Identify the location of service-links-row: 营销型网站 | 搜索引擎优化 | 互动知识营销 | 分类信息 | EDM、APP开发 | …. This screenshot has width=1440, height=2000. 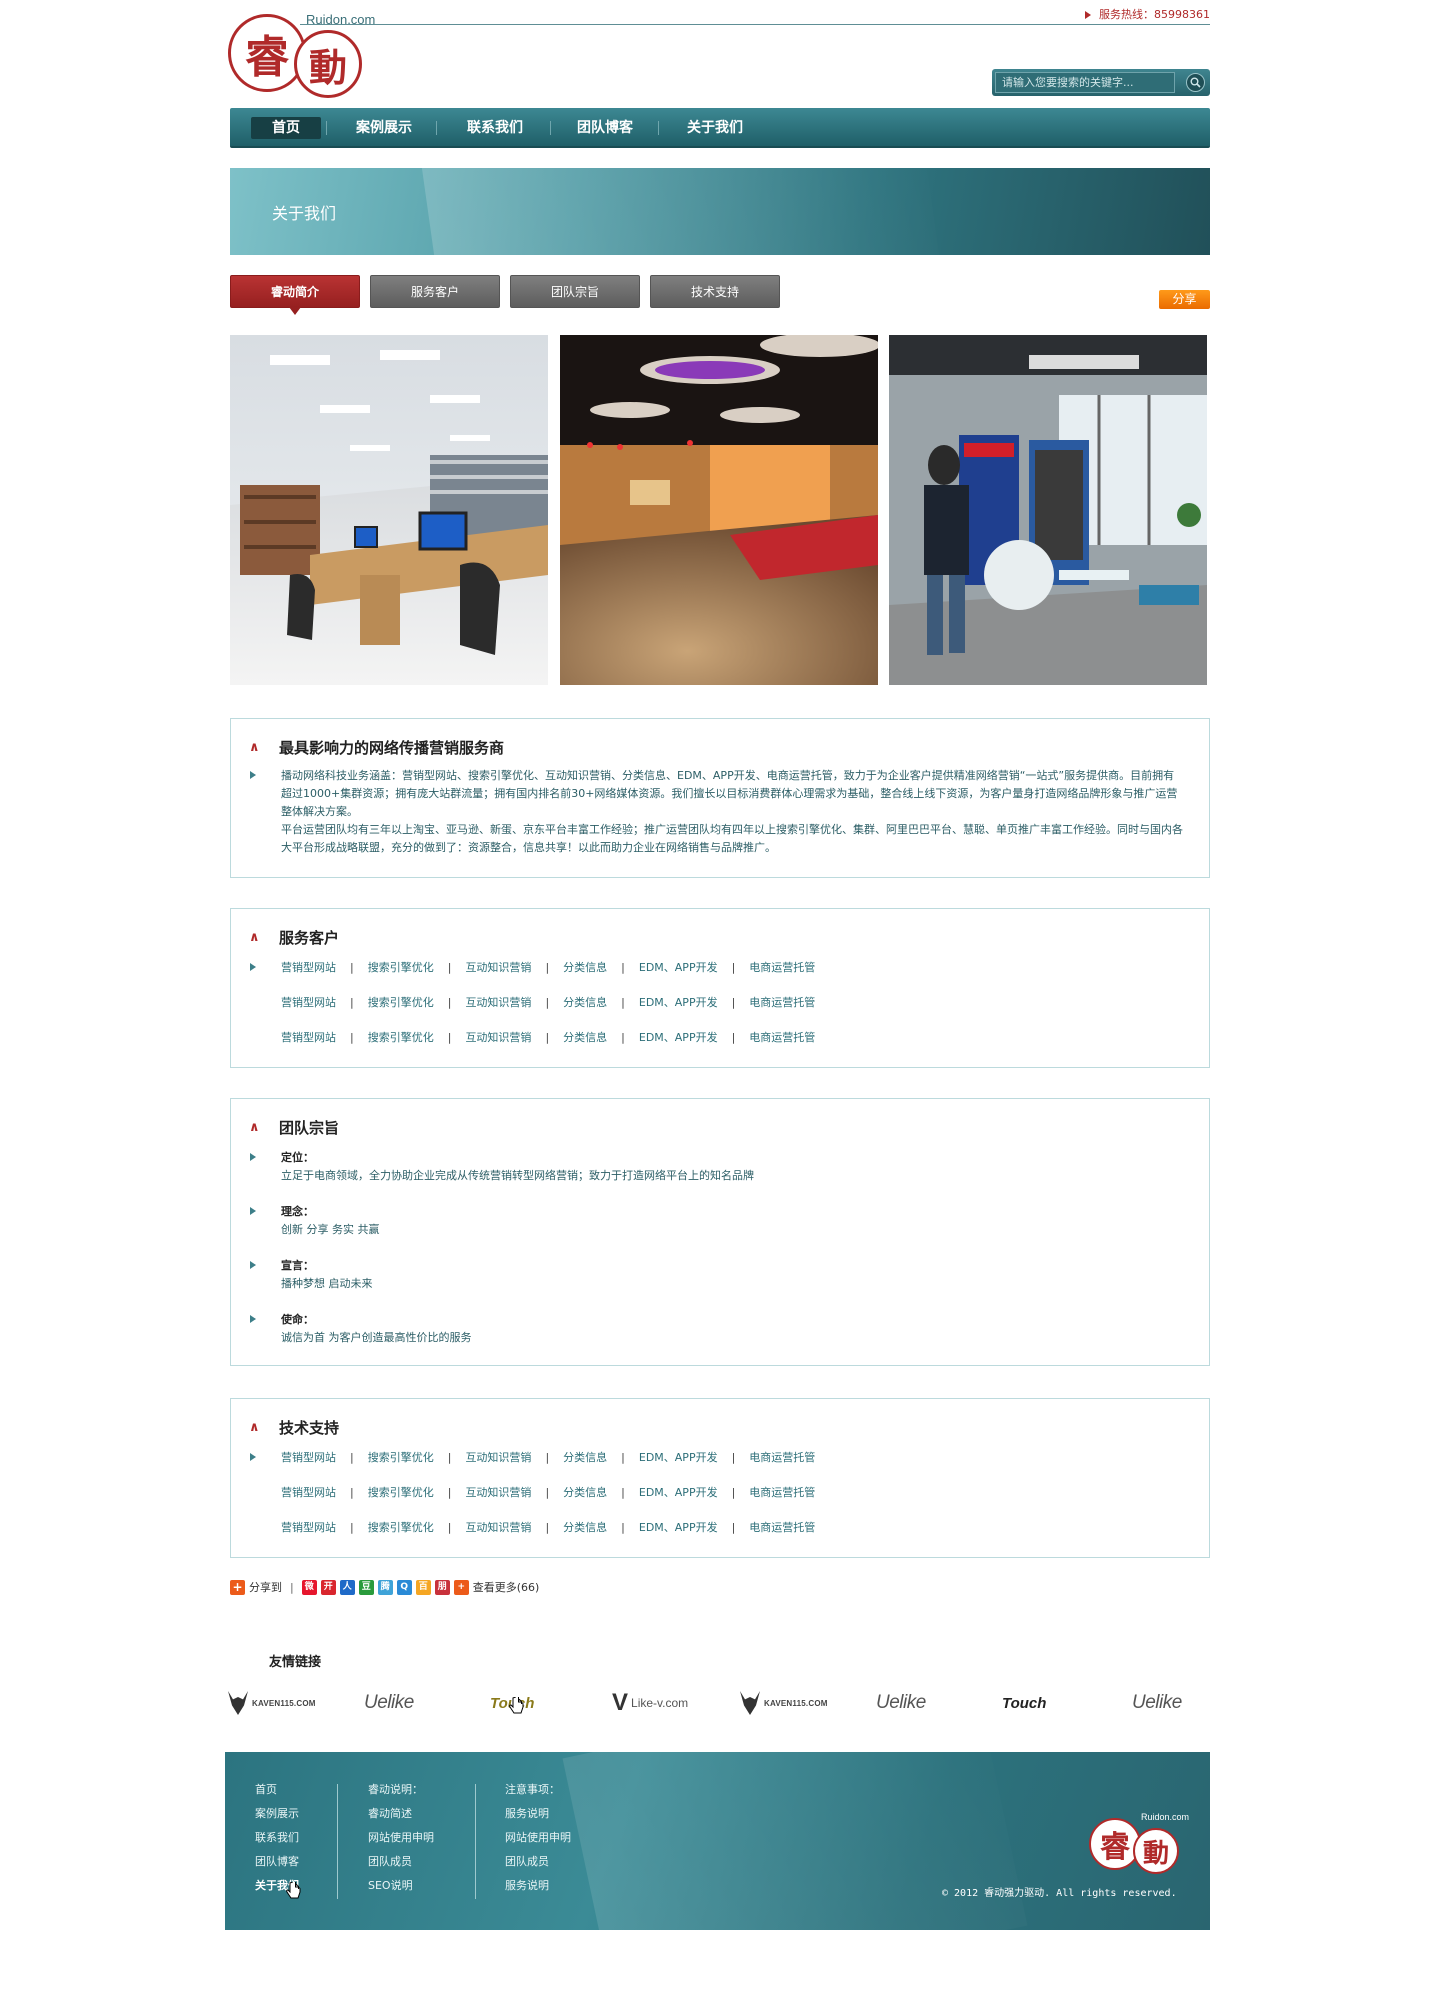
(548, 1037).